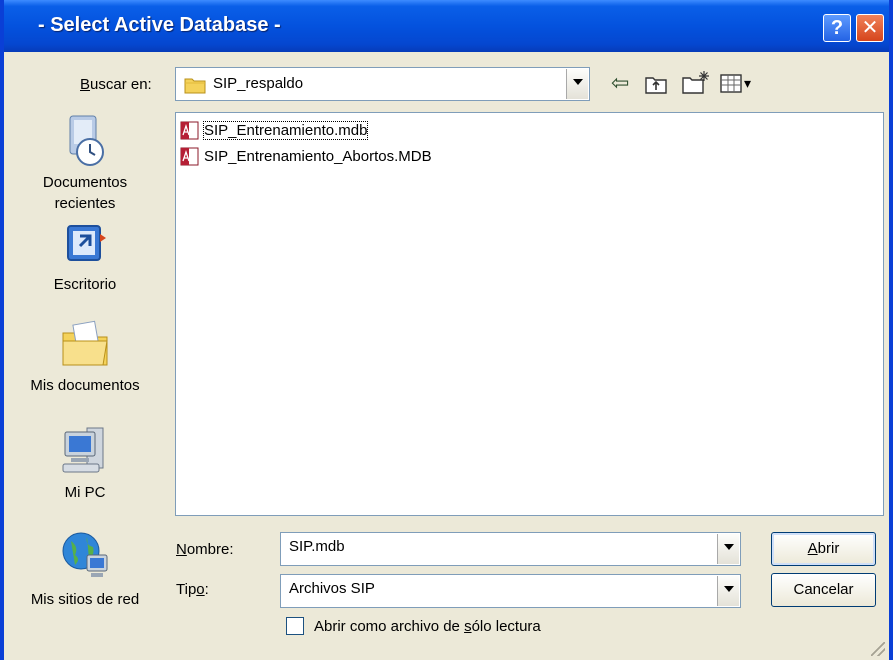  I want to click on place-recent-documents: Documentos recientes, so click(85, 164).